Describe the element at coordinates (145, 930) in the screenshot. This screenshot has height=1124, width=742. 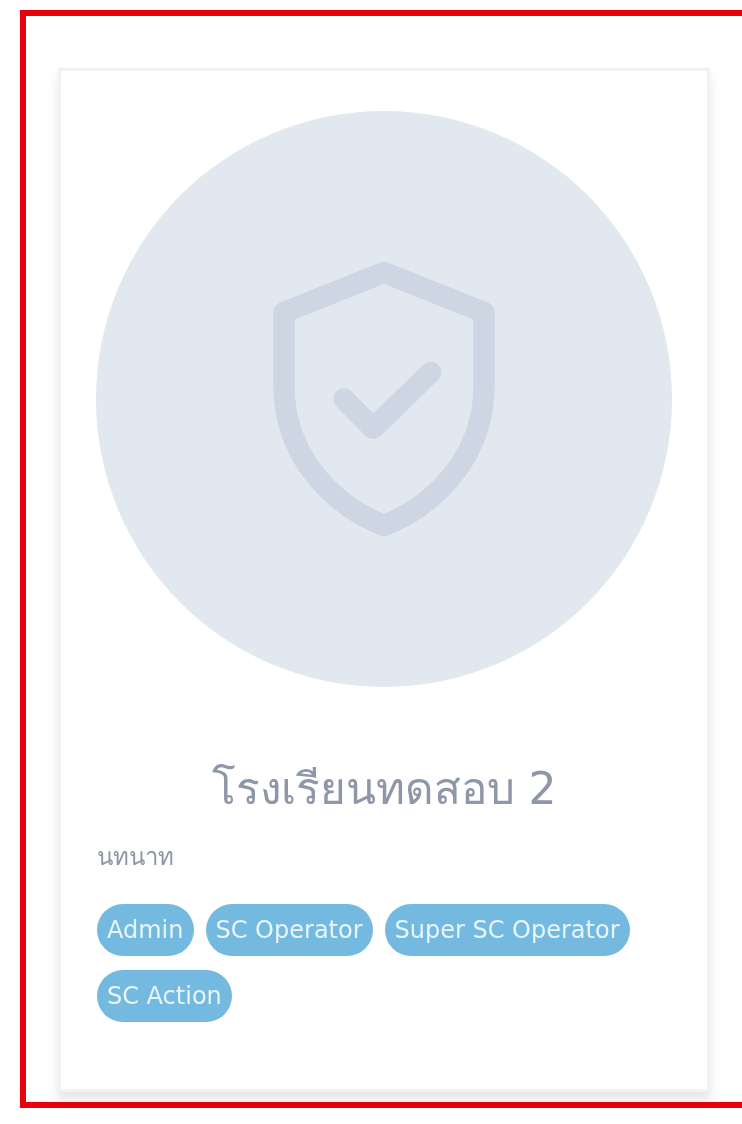
I see `role-tag: Admin` at that location.